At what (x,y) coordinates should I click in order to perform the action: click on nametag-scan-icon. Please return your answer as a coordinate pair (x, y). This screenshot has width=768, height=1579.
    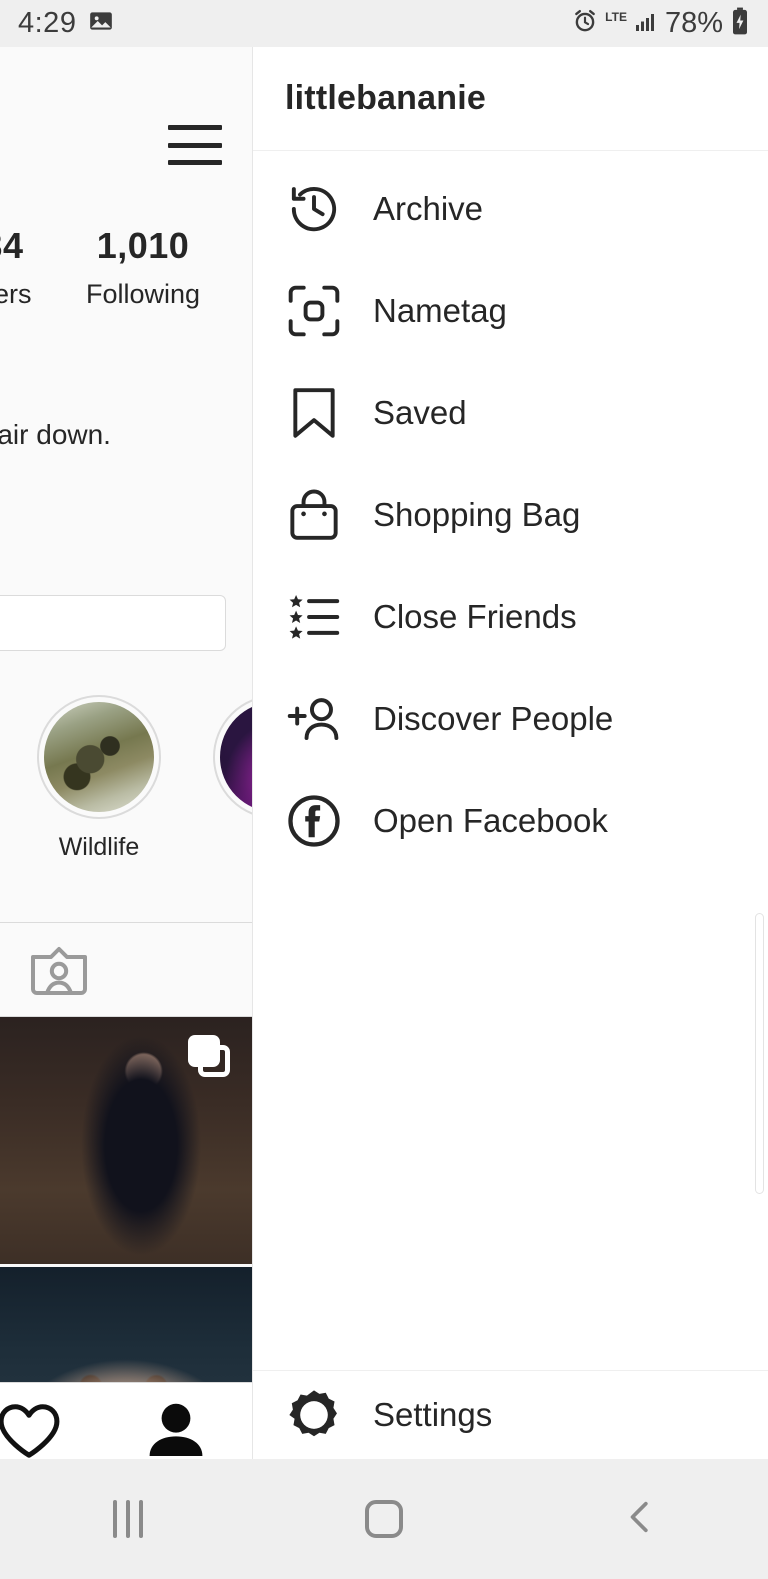
    Looking at the image, I should click on (314, 311).